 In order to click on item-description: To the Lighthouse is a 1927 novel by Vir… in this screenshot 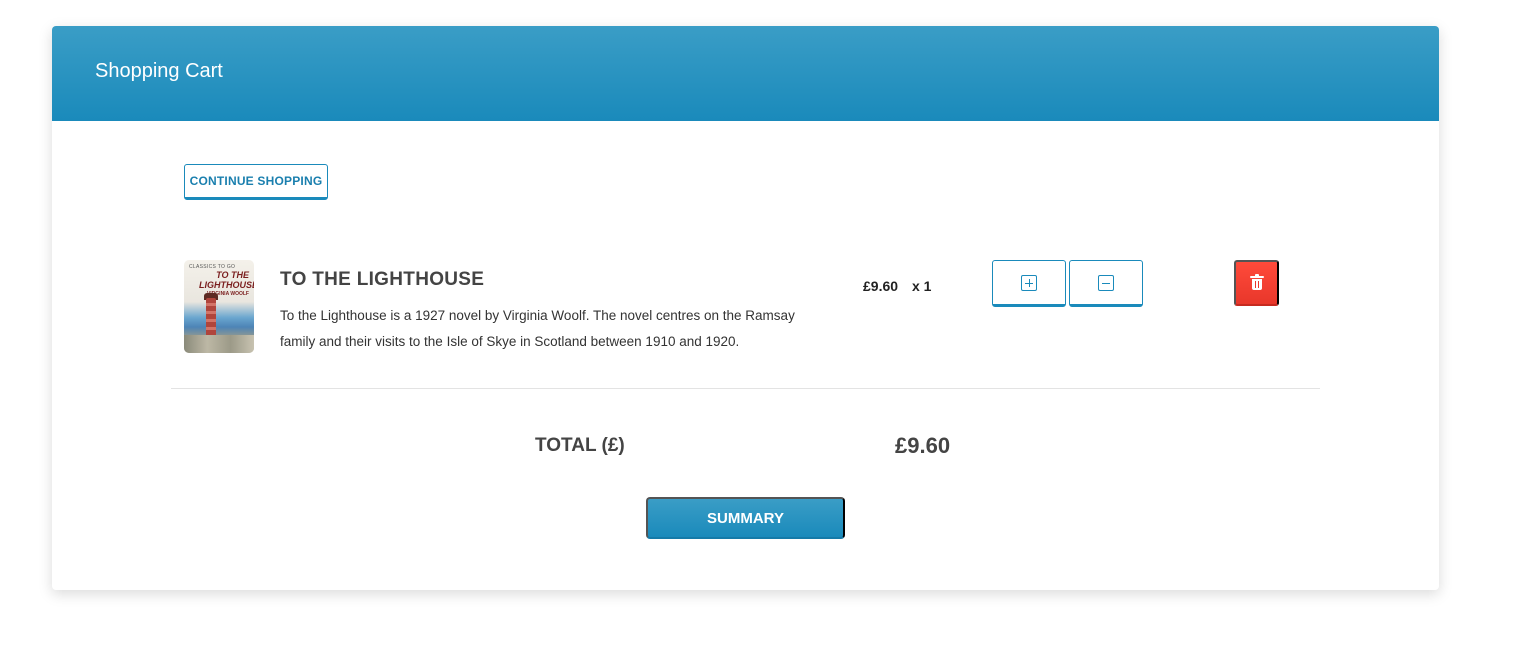, I will do `click(537, 328)`.